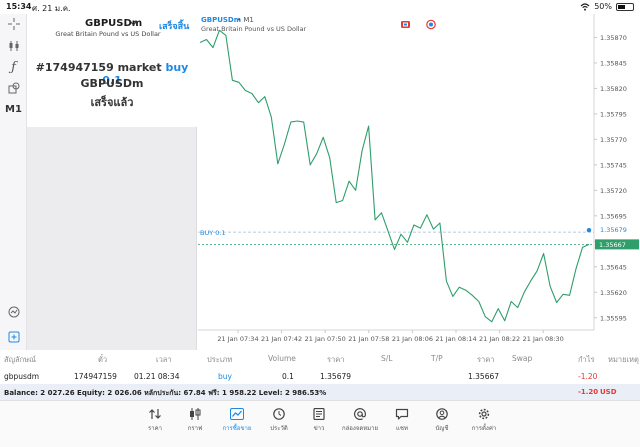 Image resolution: width=640 pixels, height=447 pixels. Describe the element at coordinates (319, 428) in the screenshot. I see `tab-label: ข่าว` at that location.